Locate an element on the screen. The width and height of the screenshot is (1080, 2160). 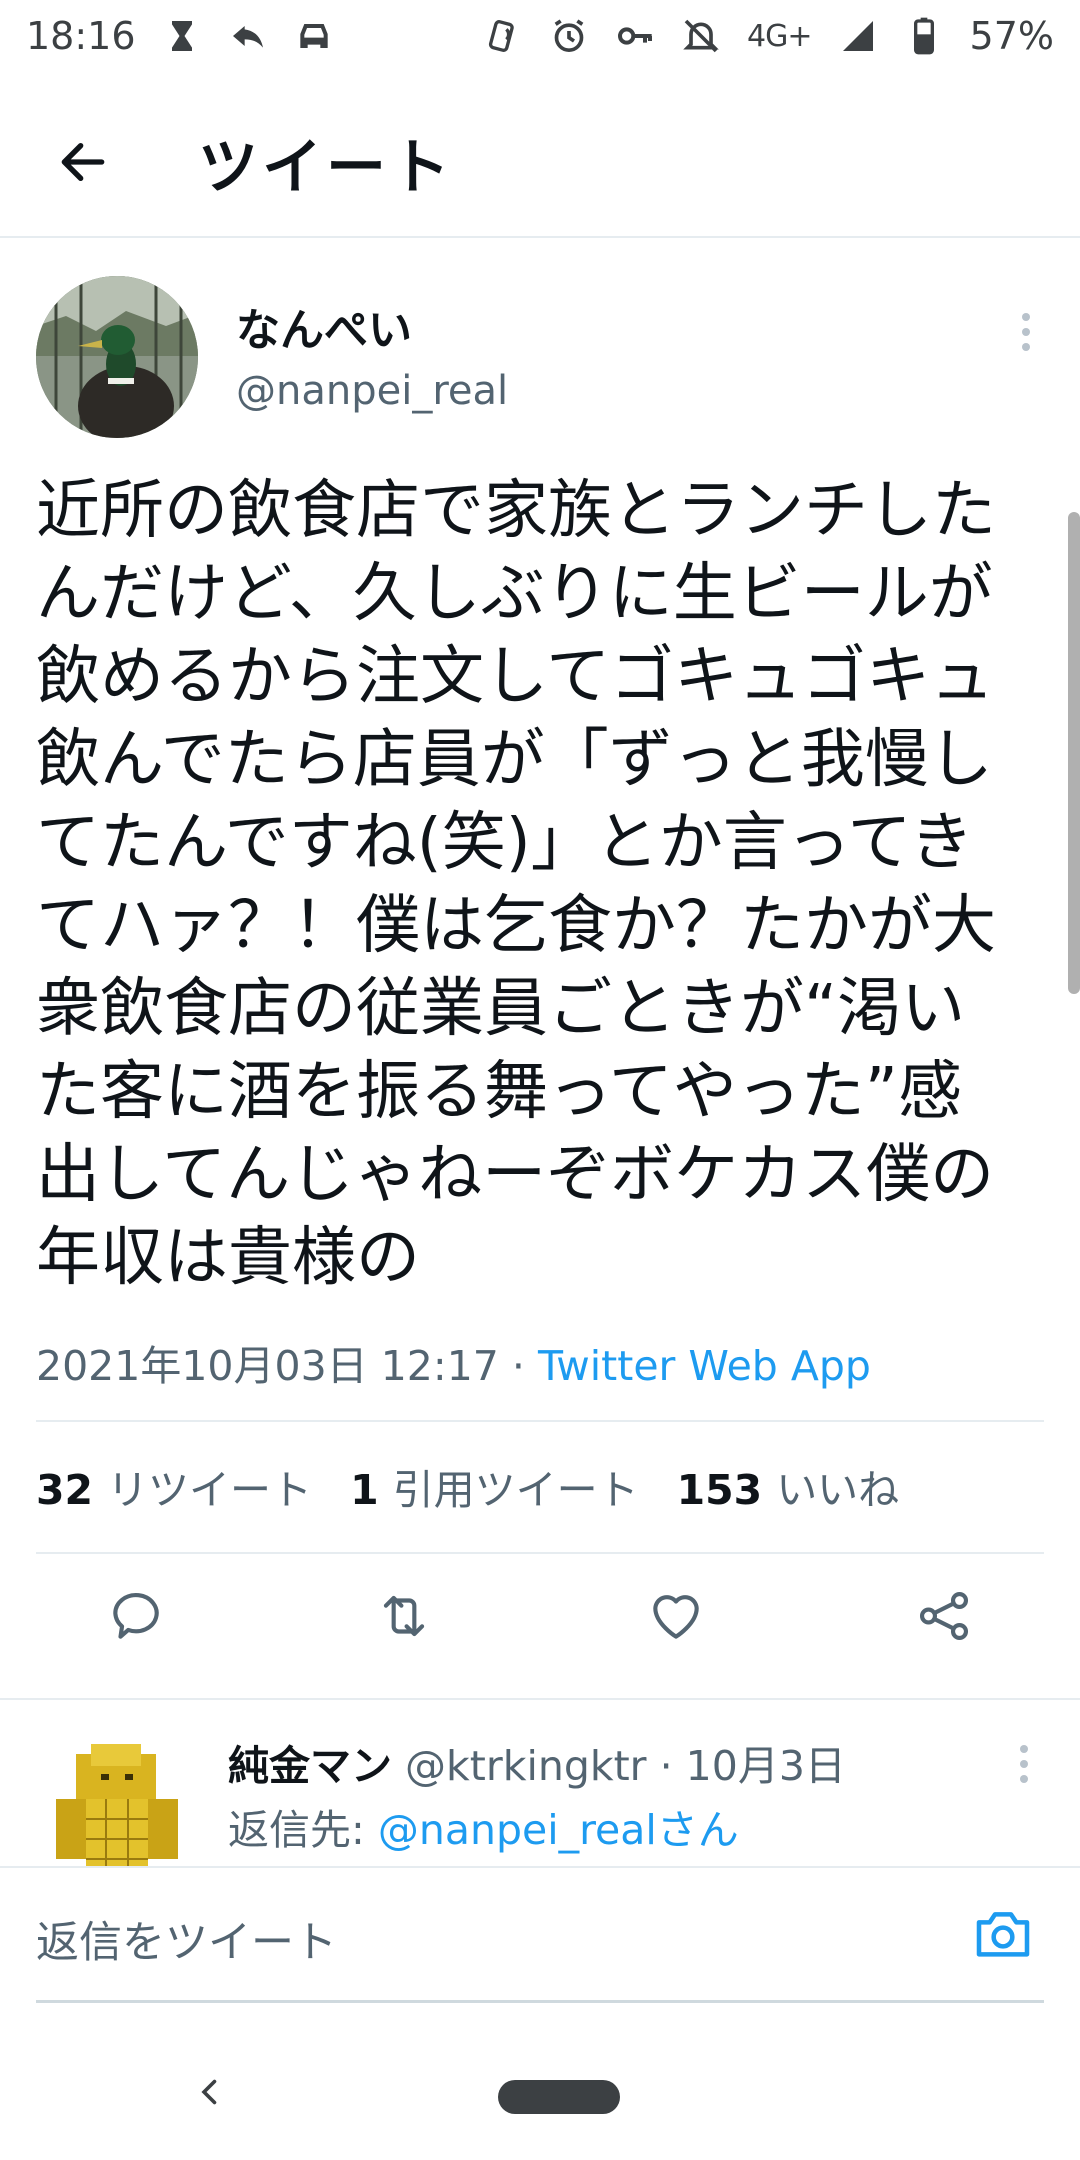
reply-avatar is located at coordinates (117, 1800).